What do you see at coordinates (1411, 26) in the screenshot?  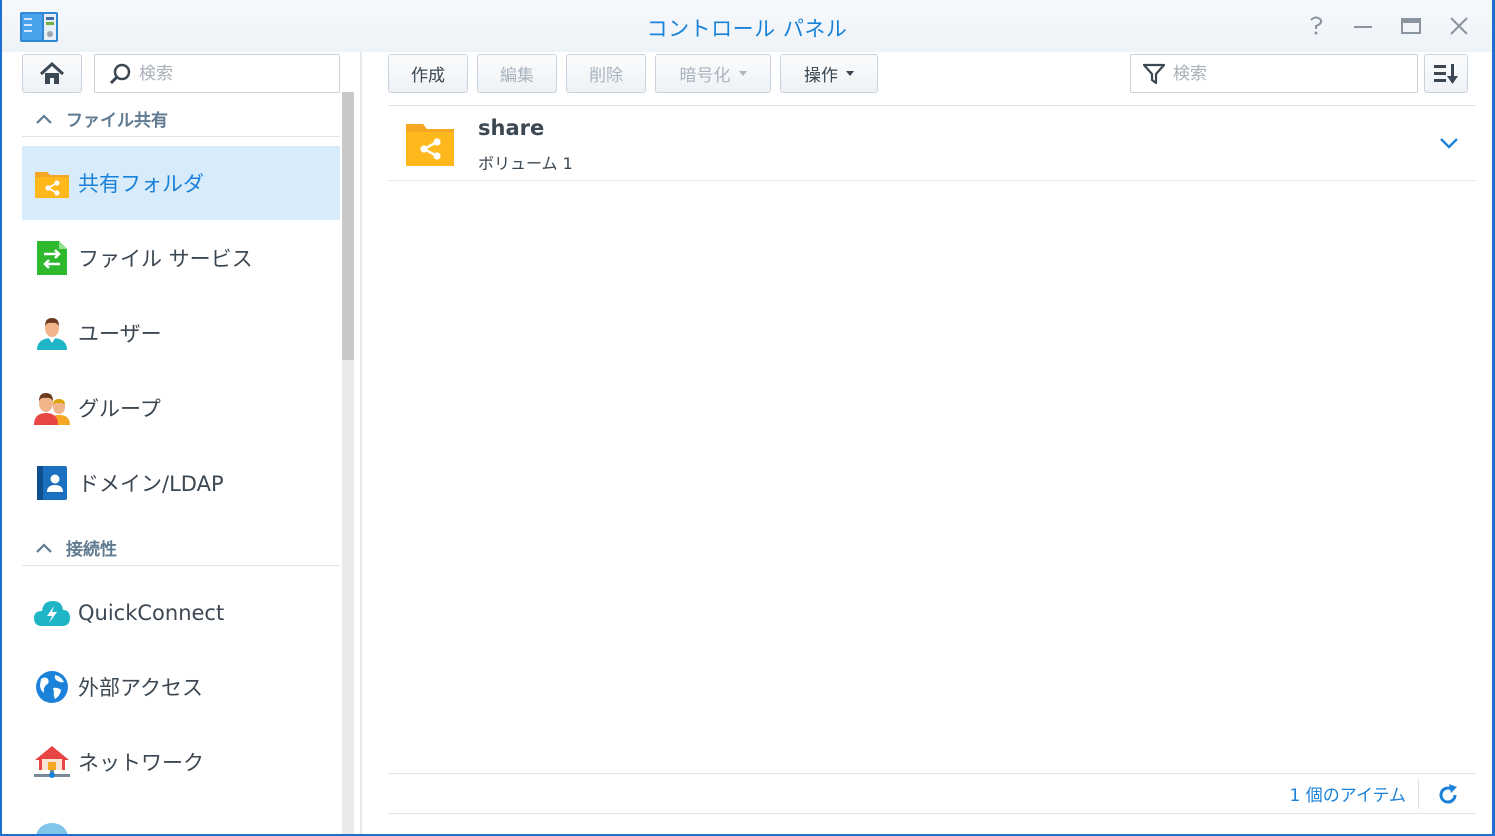 I see `maximize-icon` at bounding box center [1411, 26].